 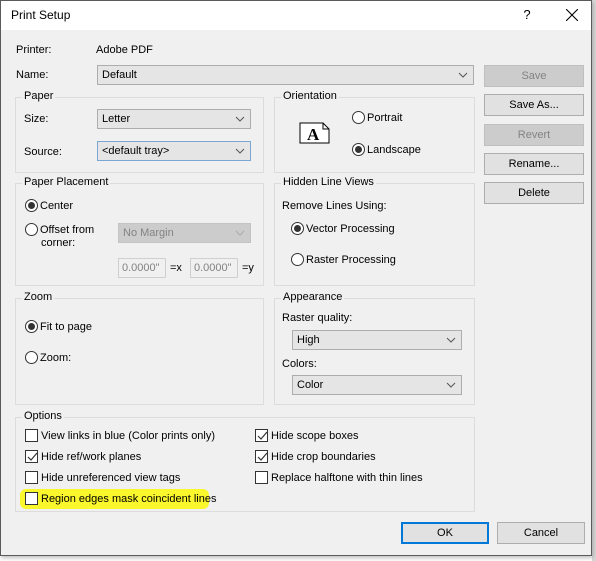 What do you see at coordinates (297, 228) in the screenshot?
I see `vector-radio-circle` at bounding box center [297, 228].